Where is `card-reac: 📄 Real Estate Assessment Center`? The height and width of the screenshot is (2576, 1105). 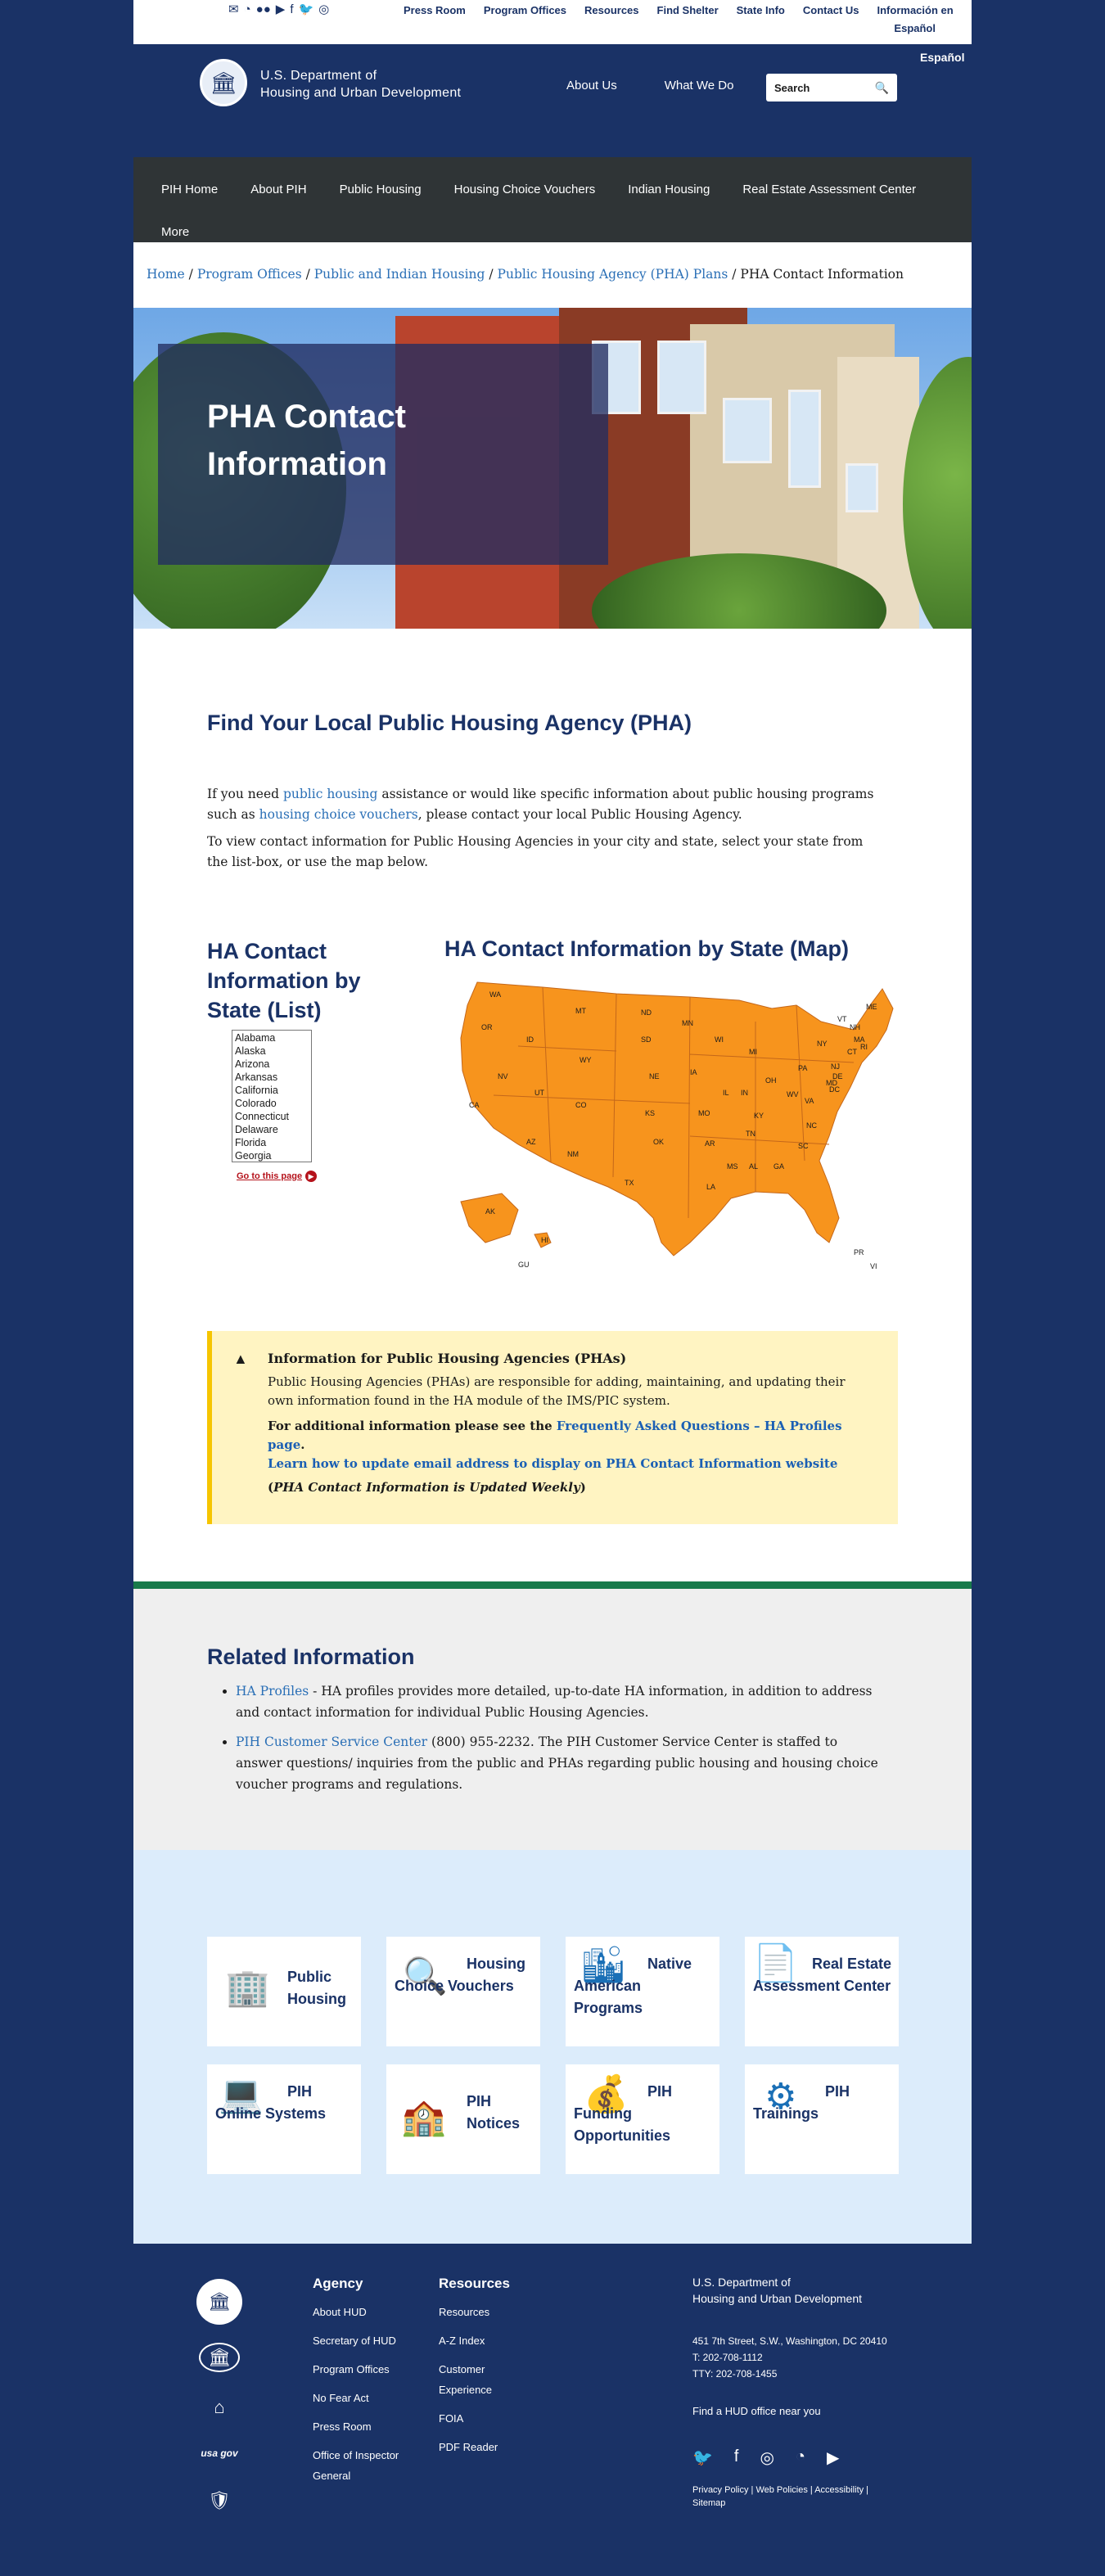 card-reac: 📄 Real Estate Assessment Center is located at coordinates (822, 1991).